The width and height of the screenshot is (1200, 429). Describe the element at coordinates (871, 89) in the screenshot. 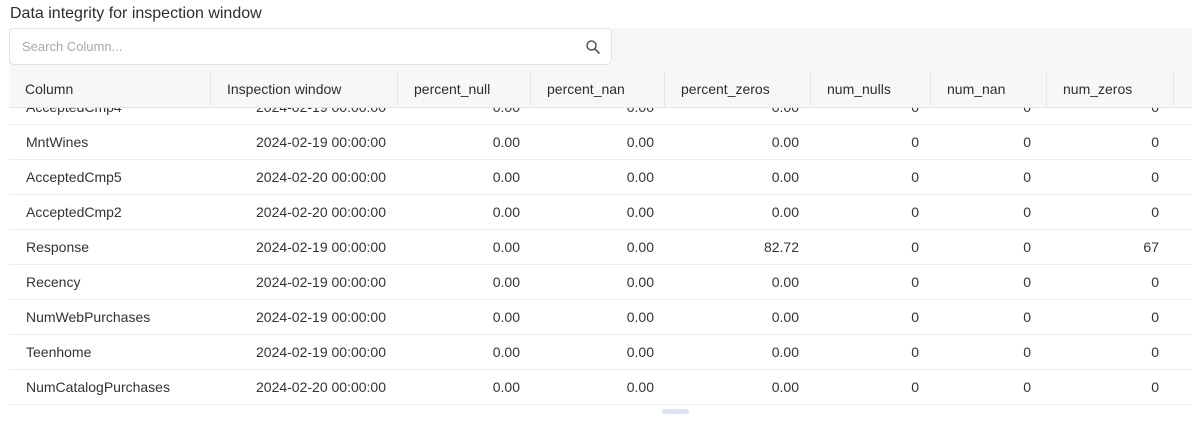

I see `col-header-num-nulls: num_nulls` at that location.